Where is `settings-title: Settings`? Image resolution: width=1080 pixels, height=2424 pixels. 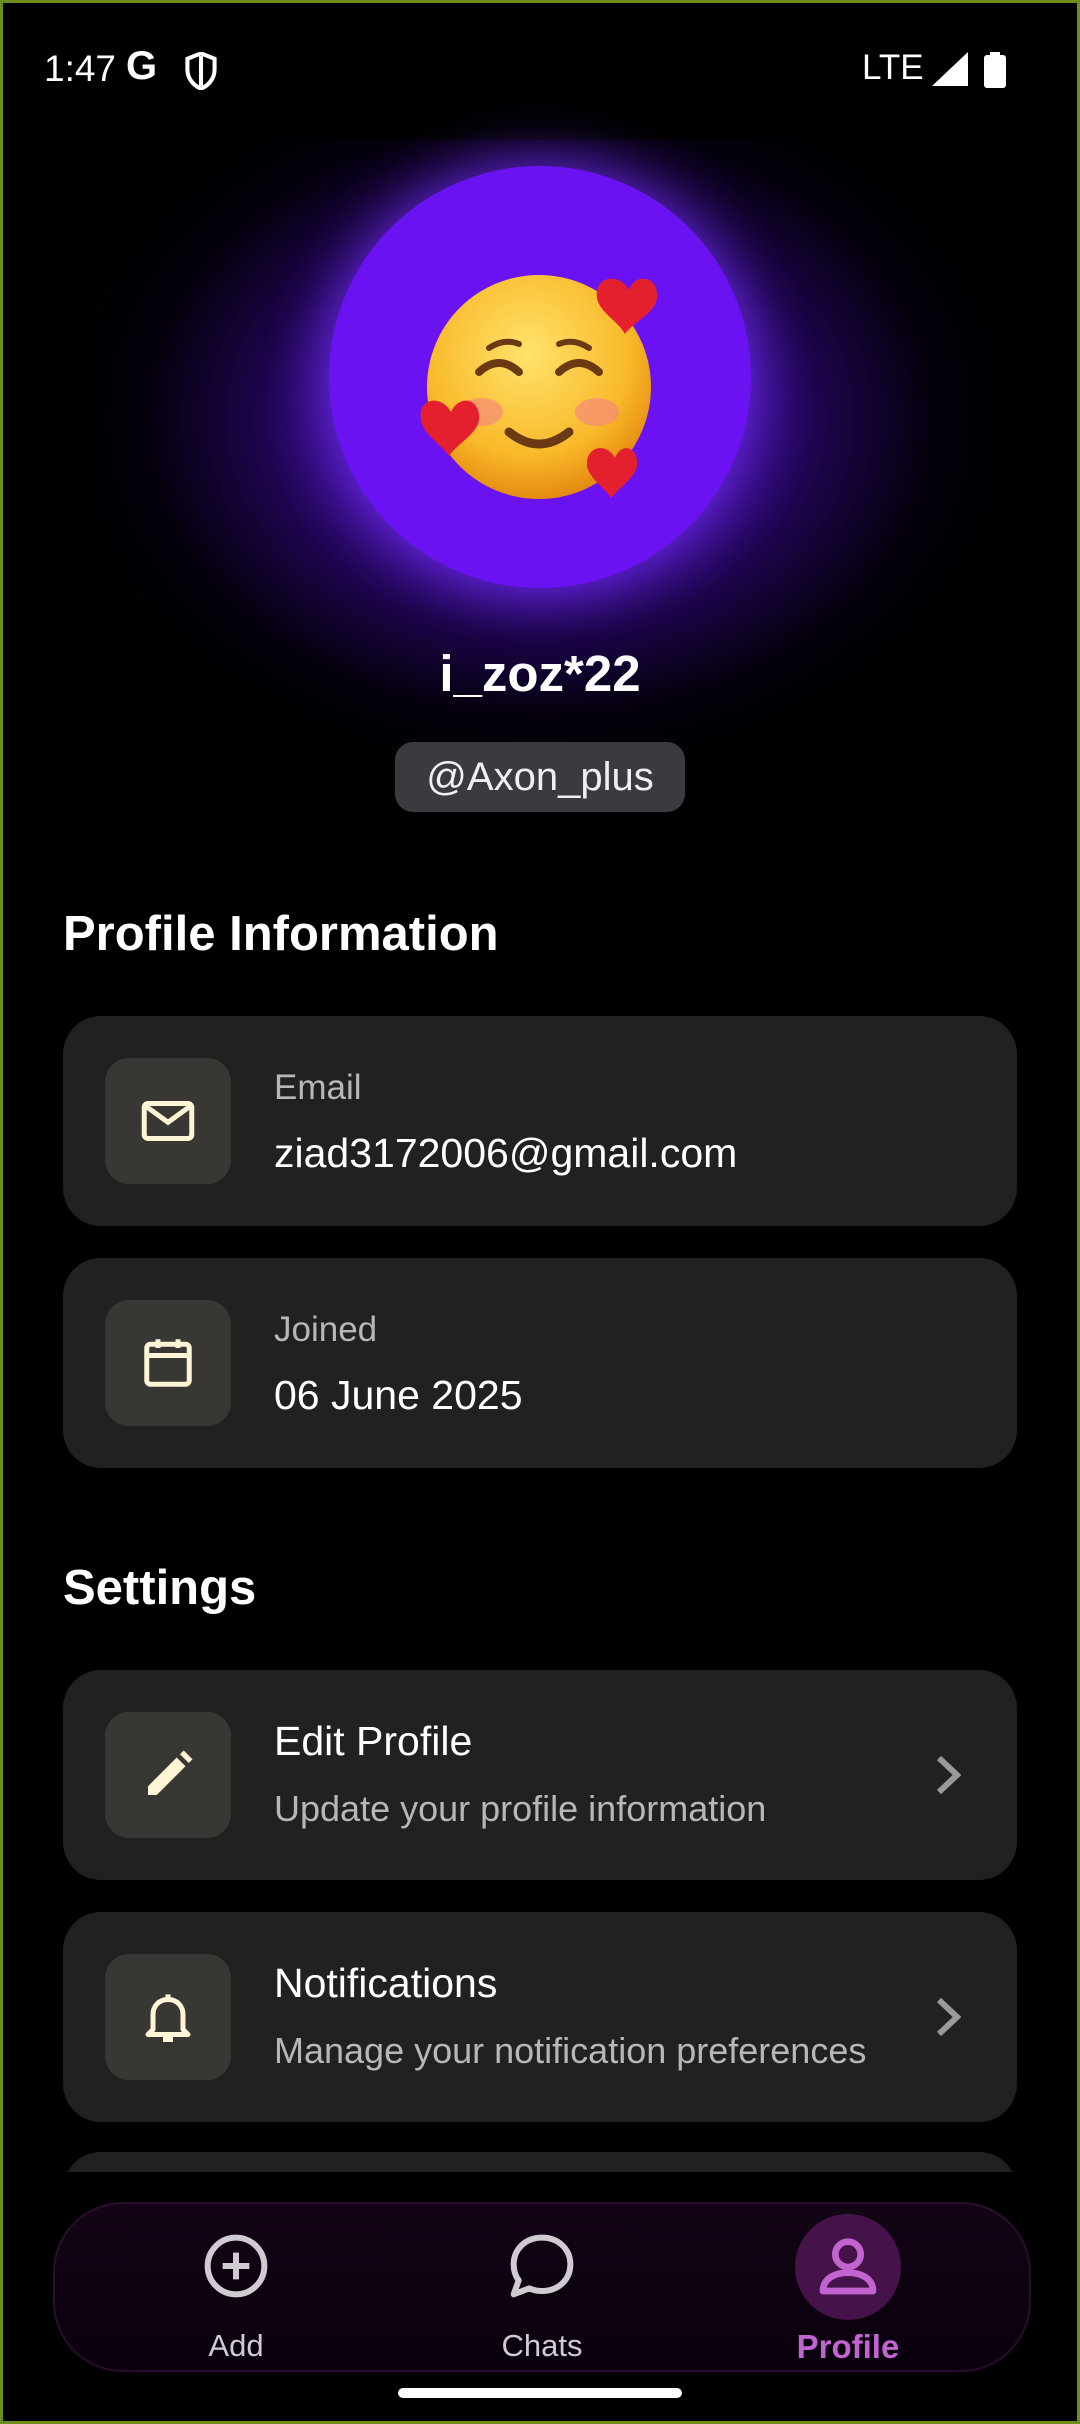 settings-title: Settings is located at coordinates (160, 1588).